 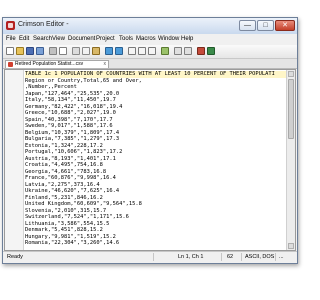 I want to click on replace-icon, so click(x=152, y=51).